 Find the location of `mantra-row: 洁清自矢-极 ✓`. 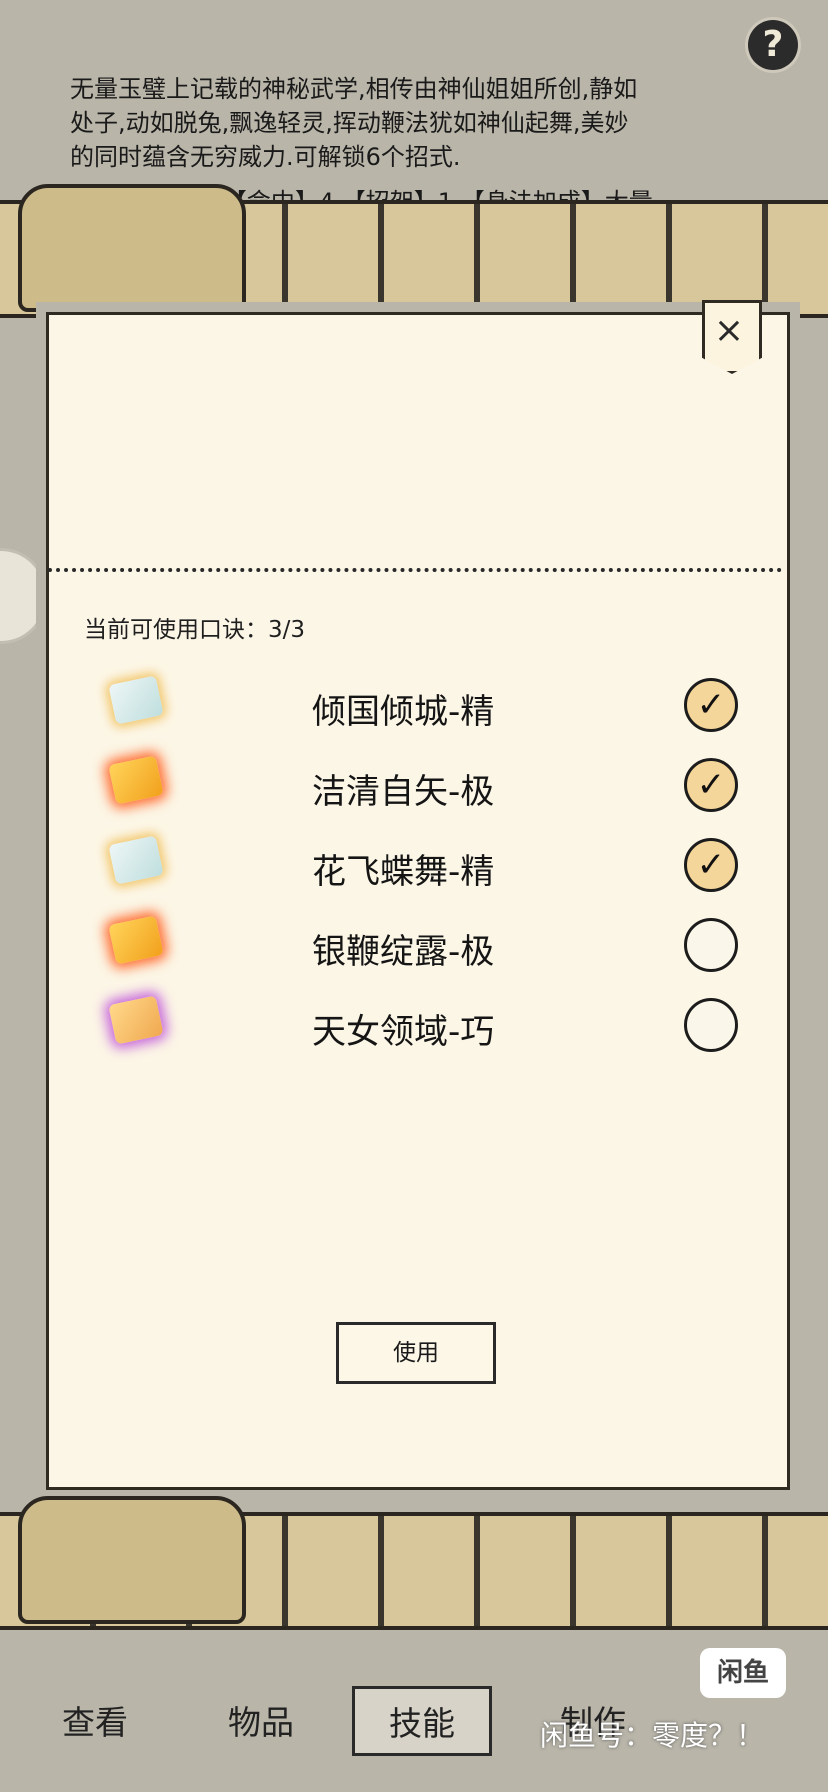

mantra-row: 洁清自矢-极 ✓ is located at coordinates (422, 785).